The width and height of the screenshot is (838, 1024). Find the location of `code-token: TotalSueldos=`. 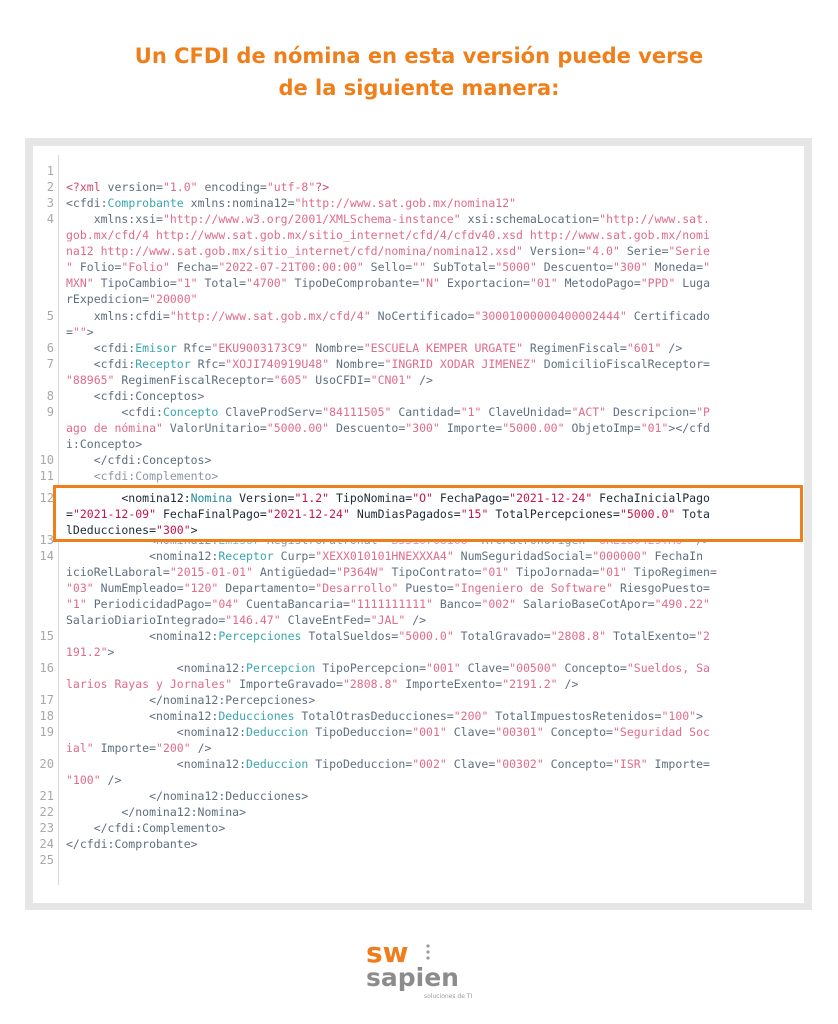

code-token: TotalSueldos= is located at coordinates (350, 636).